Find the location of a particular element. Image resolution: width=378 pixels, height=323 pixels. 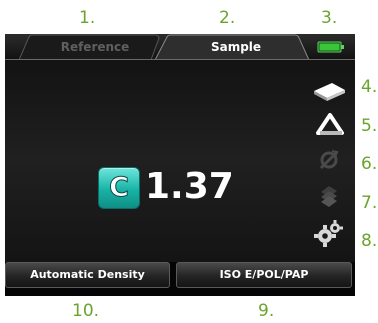

density-reading: 1.37 is located at coordinates (189, 186).